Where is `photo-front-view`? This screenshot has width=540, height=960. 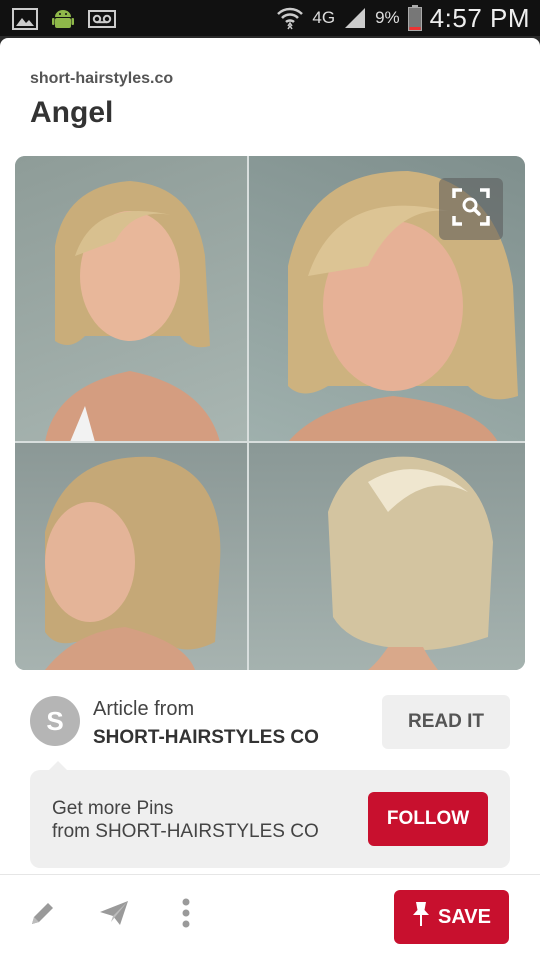 photo-front-view is located at coordinates (131, 299).